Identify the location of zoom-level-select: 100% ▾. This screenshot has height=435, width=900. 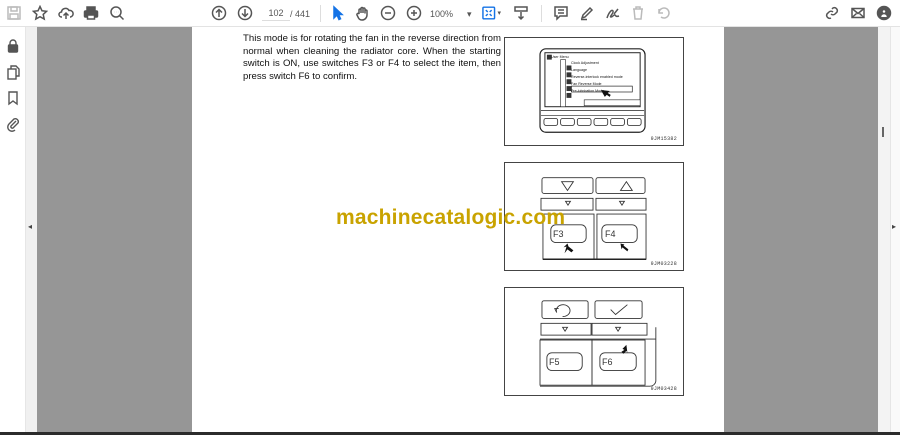
(451, 14).